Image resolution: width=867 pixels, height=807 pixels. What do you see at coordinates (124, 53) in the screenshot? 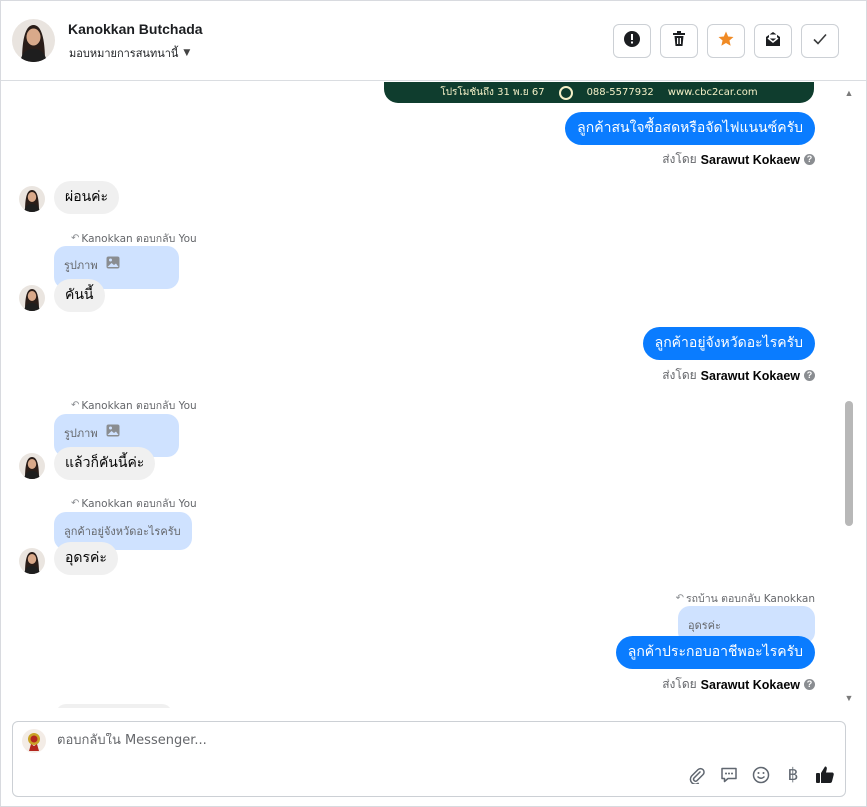
I see `assign-label: มอบหมายการสนทนานี้` at bounding box center [124, 53].